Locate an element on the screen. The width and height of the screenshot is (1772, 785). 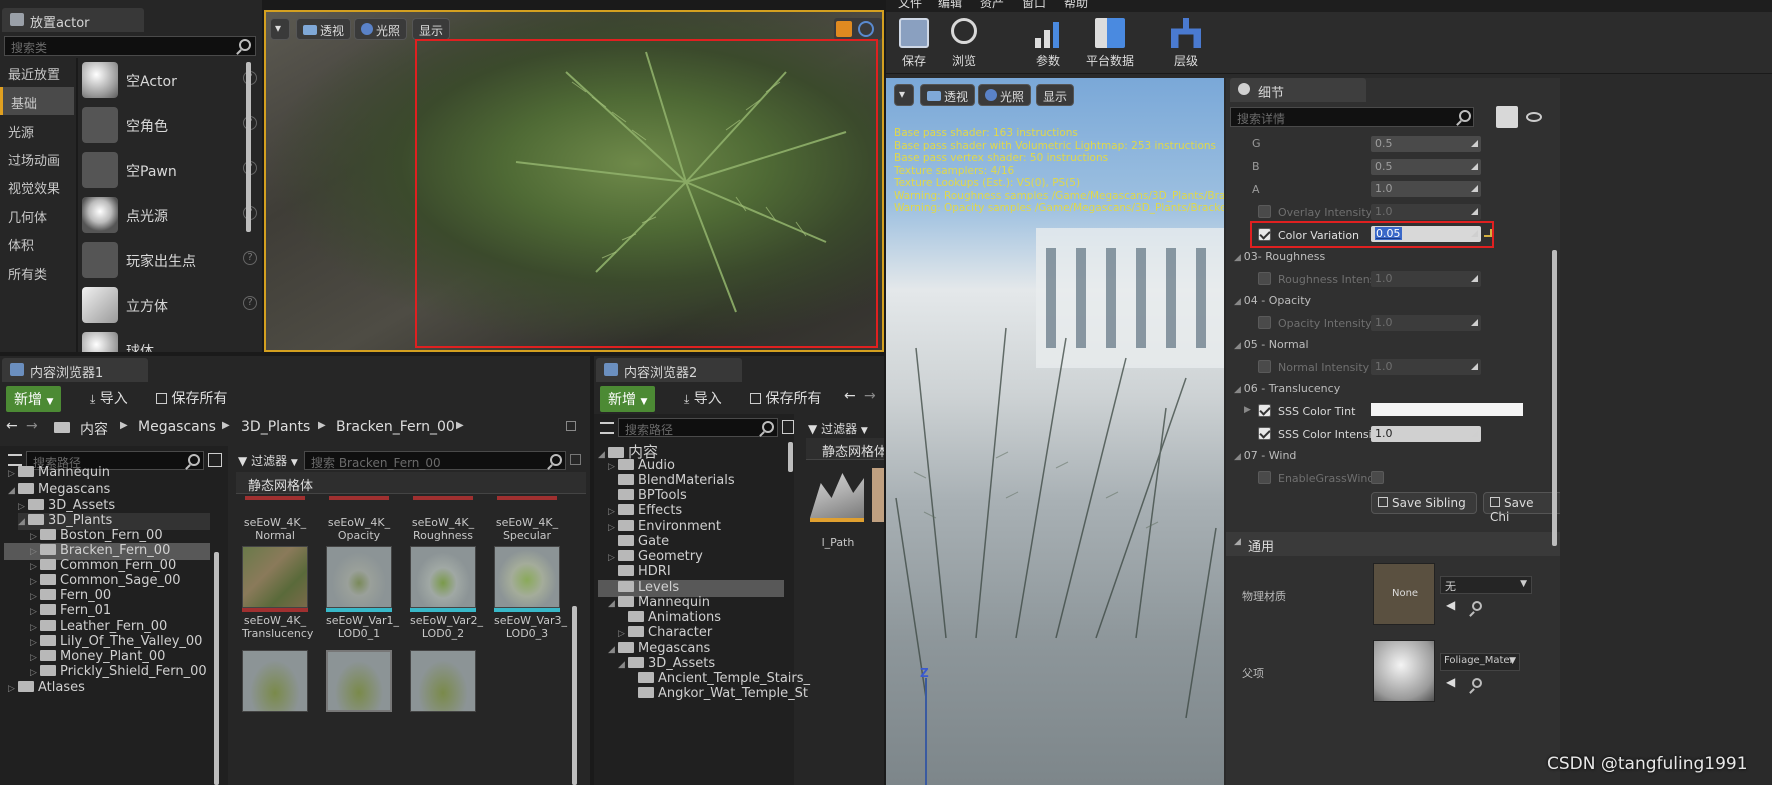
save-toolbar-button: 保存 is located at coordinates (914, 44).